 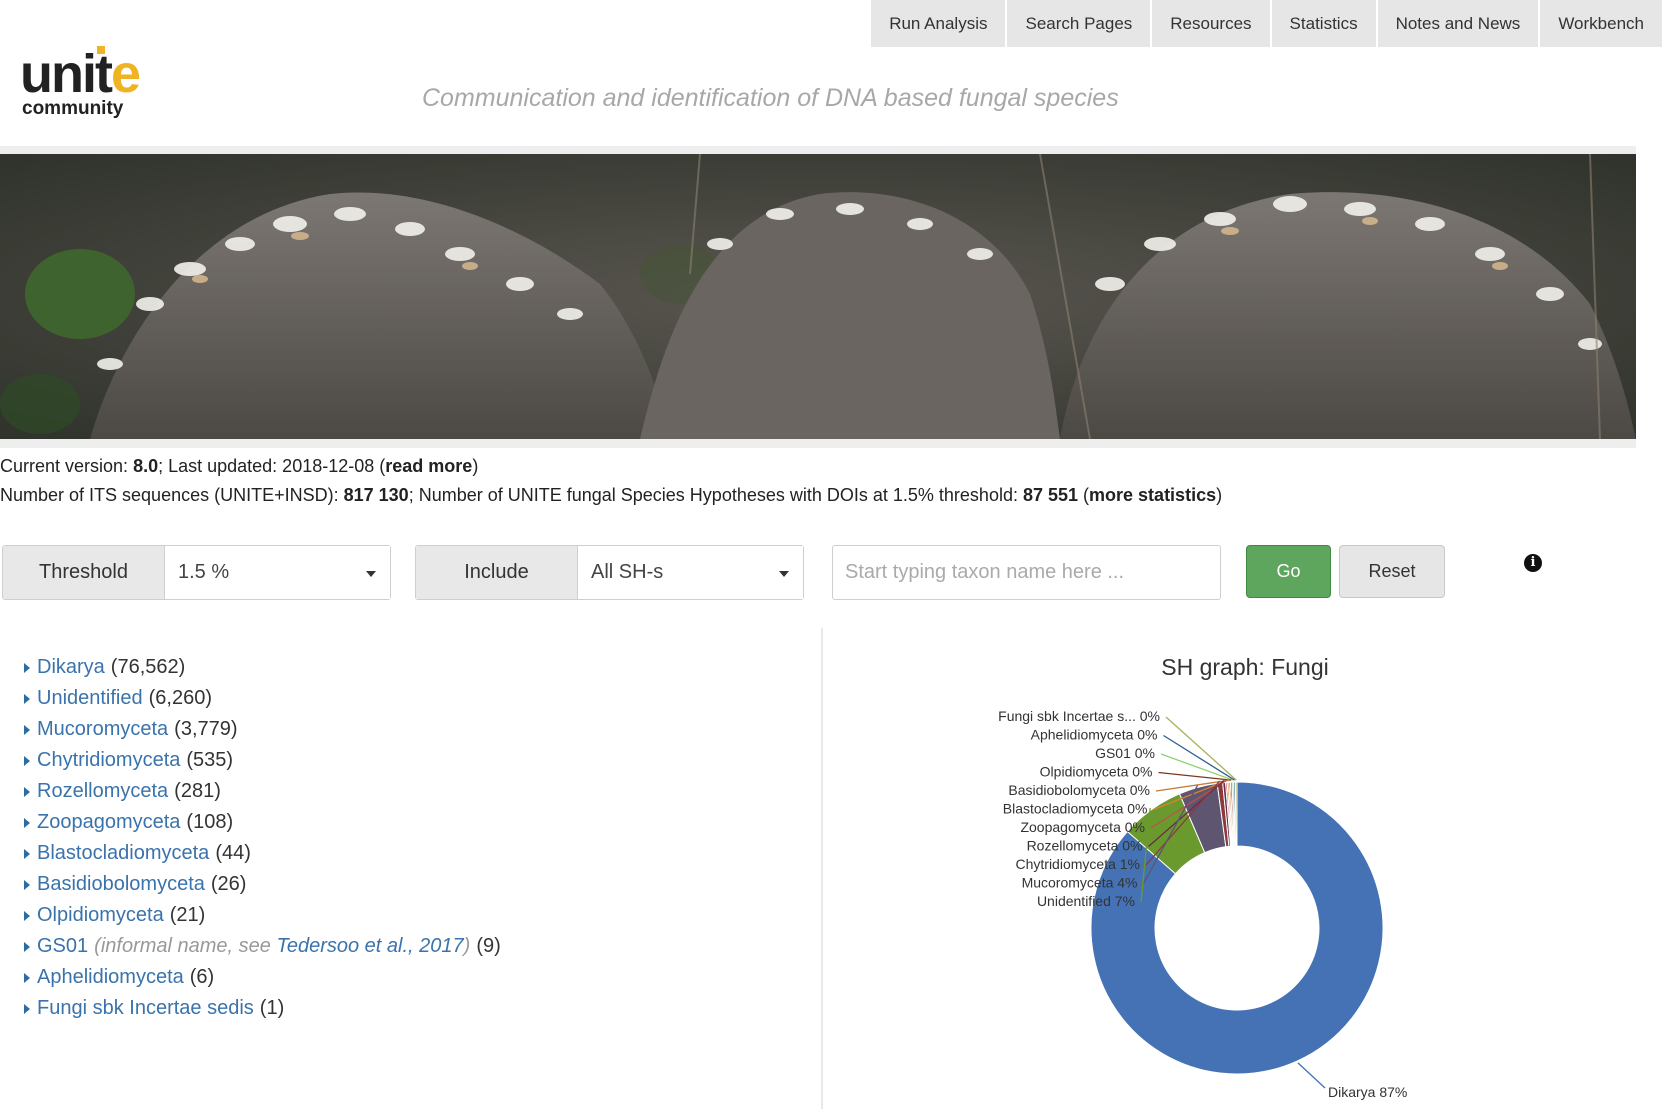 I want to click on taxon-count: (1), so click(x=272, y=1008).